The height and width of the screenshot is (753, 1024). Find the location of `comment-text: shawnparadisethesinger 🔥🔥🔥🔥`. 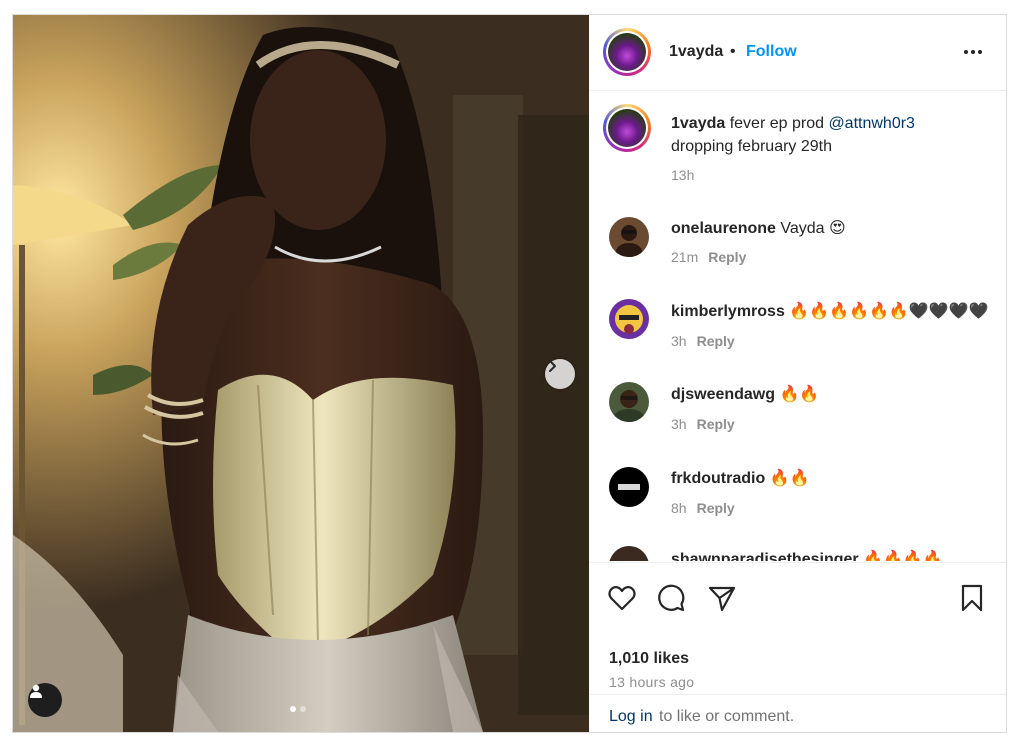

comment-text: shawnparadisethesinger 🔥🔥🔥🔥 is located at coordinates (807, 555).